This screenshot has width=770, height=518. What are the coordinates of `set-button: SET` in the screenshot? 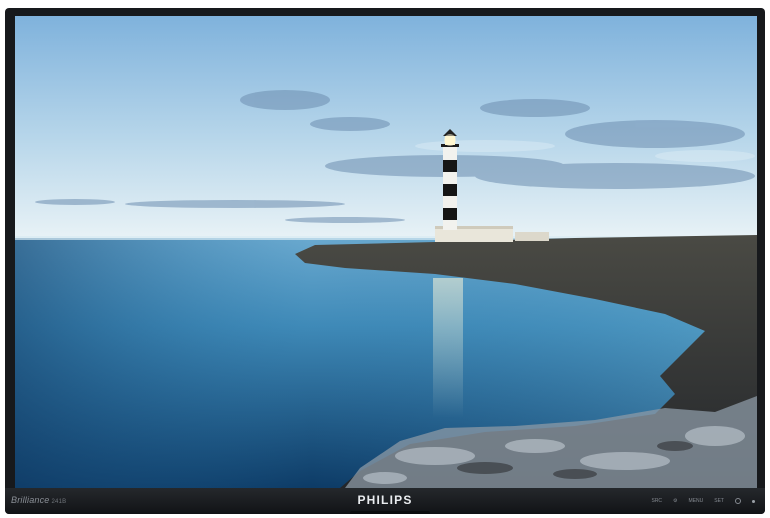 It's located at (719, 501).